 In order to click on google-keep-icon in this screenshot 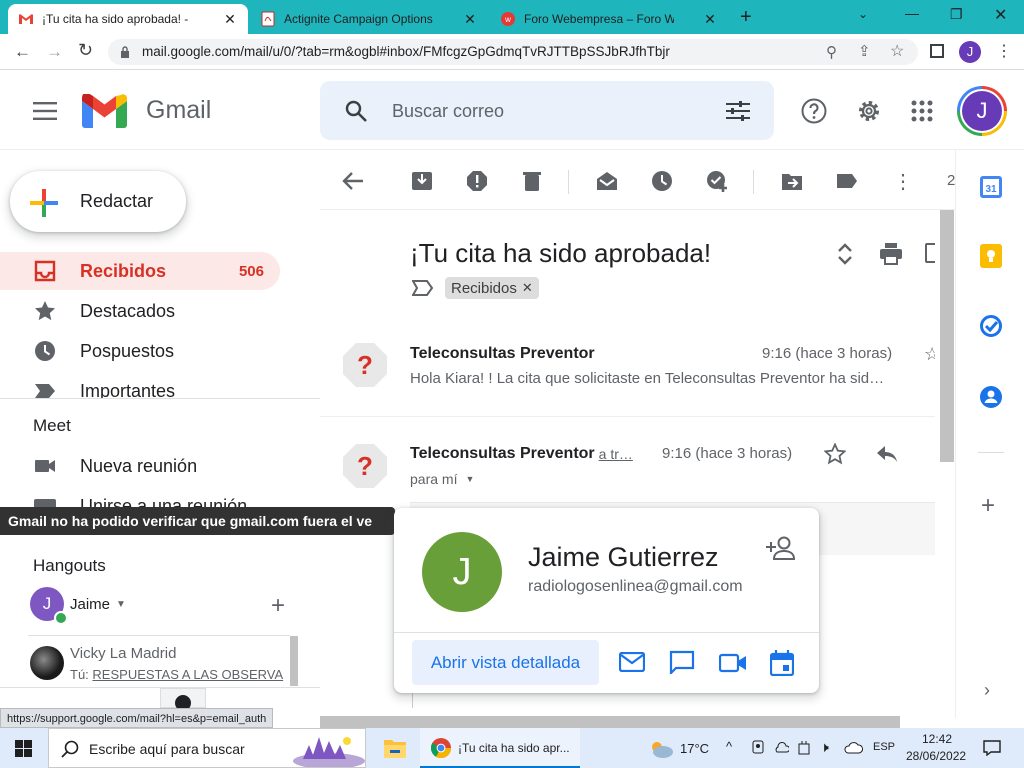, I will do `click(991, 256)`.